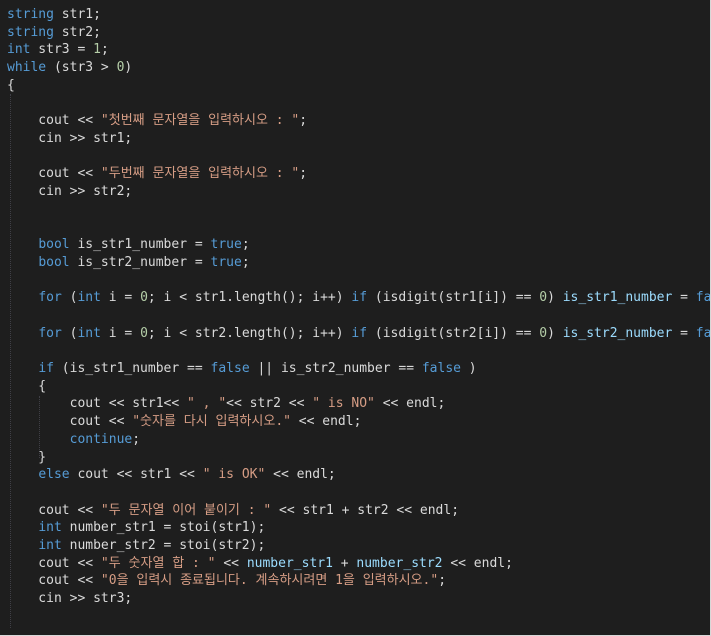  Describe the element at coordinates (399, 563) in the screenshot. I see `identifier: number_str2` at that location.